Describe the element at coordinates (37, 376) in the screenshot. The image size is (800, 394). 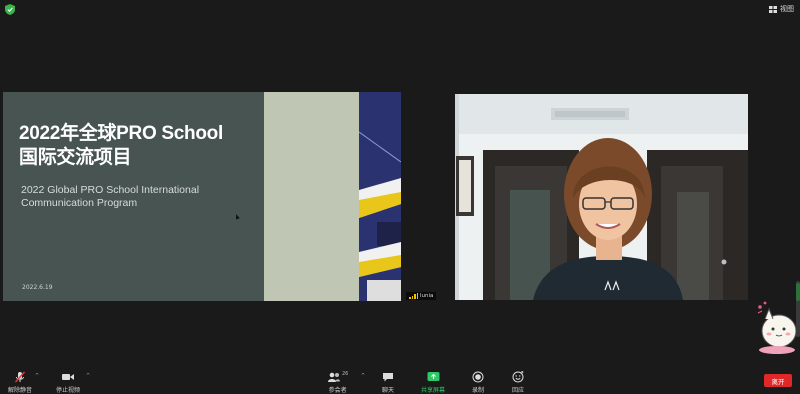
I see `mute-options-caret: ^` at that location.